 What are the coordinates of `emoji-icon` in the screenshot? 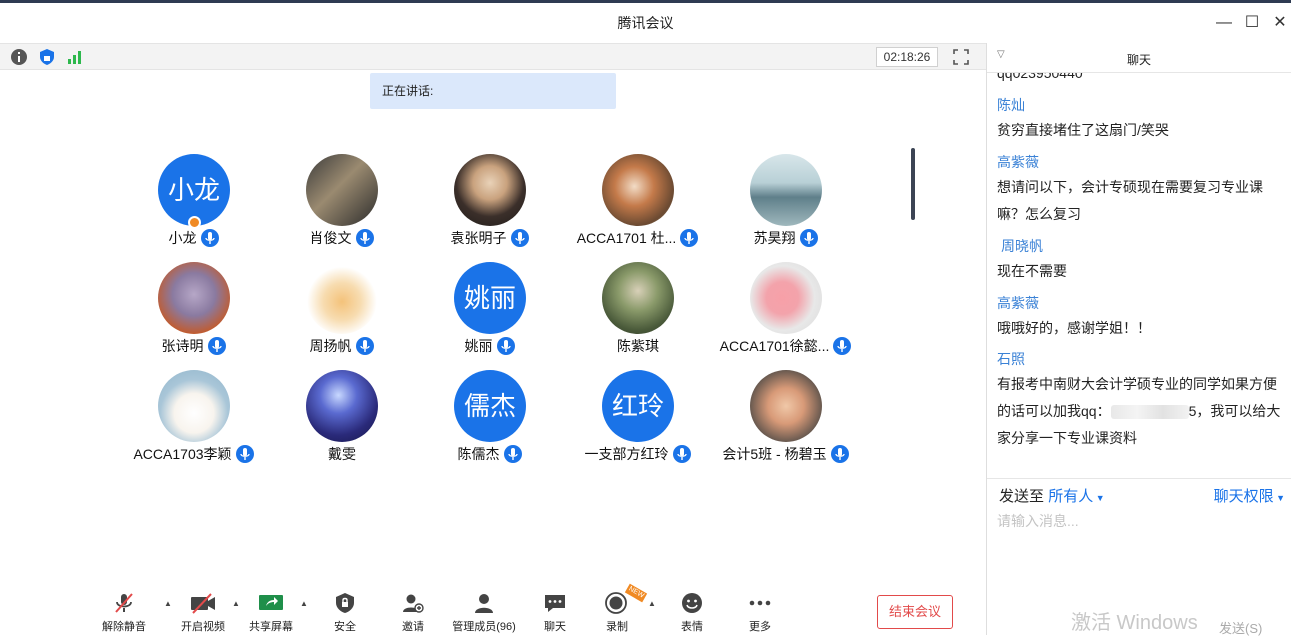 It's located at (692, 603).